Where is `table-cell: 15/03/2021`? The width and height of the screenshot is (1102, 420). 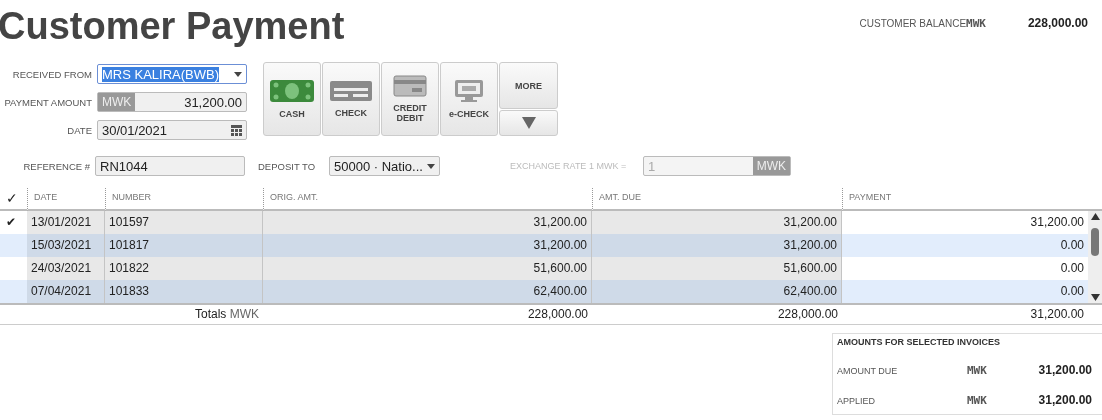
table-cell: 15/03/2021 is located at coordinates (66, 245).